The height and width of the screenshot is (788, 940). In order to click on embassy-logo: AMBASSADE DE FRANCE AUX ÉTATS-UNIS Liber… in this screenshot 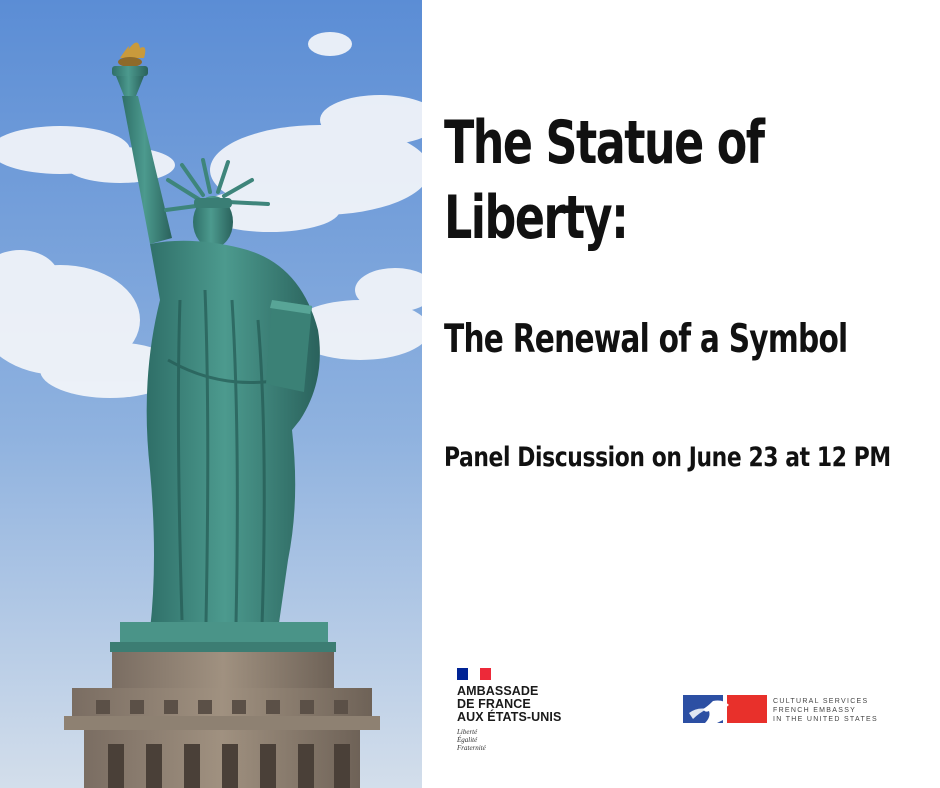, I will do `click(537, 710)`.